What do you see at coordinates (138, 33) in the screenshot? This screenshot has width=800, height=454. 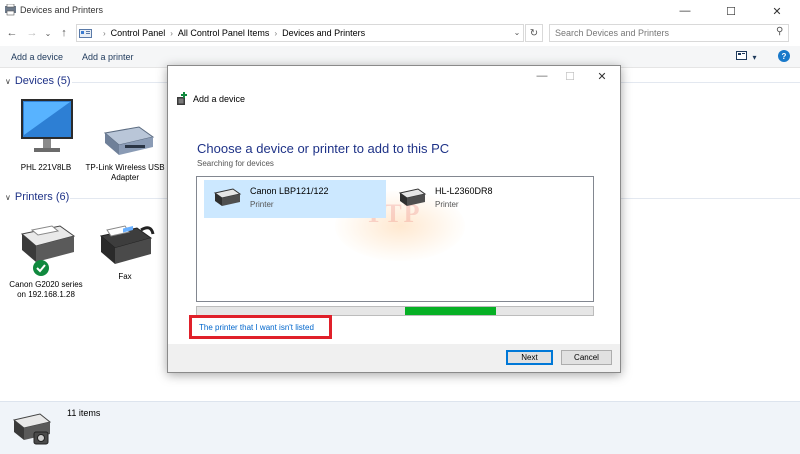 I see `breadcrumb-control-panel: Control Panel` at bounding box center [138, 33].